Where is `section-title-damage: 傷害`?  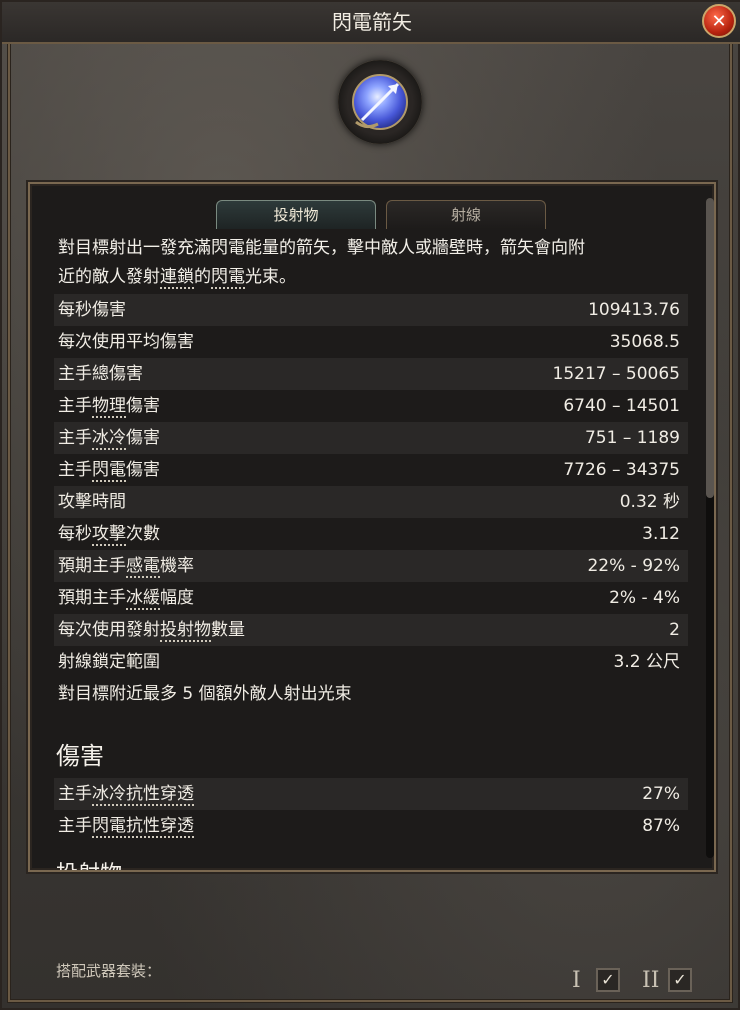 section-title-damage: 傷害 is located at coordinates (80, 756).